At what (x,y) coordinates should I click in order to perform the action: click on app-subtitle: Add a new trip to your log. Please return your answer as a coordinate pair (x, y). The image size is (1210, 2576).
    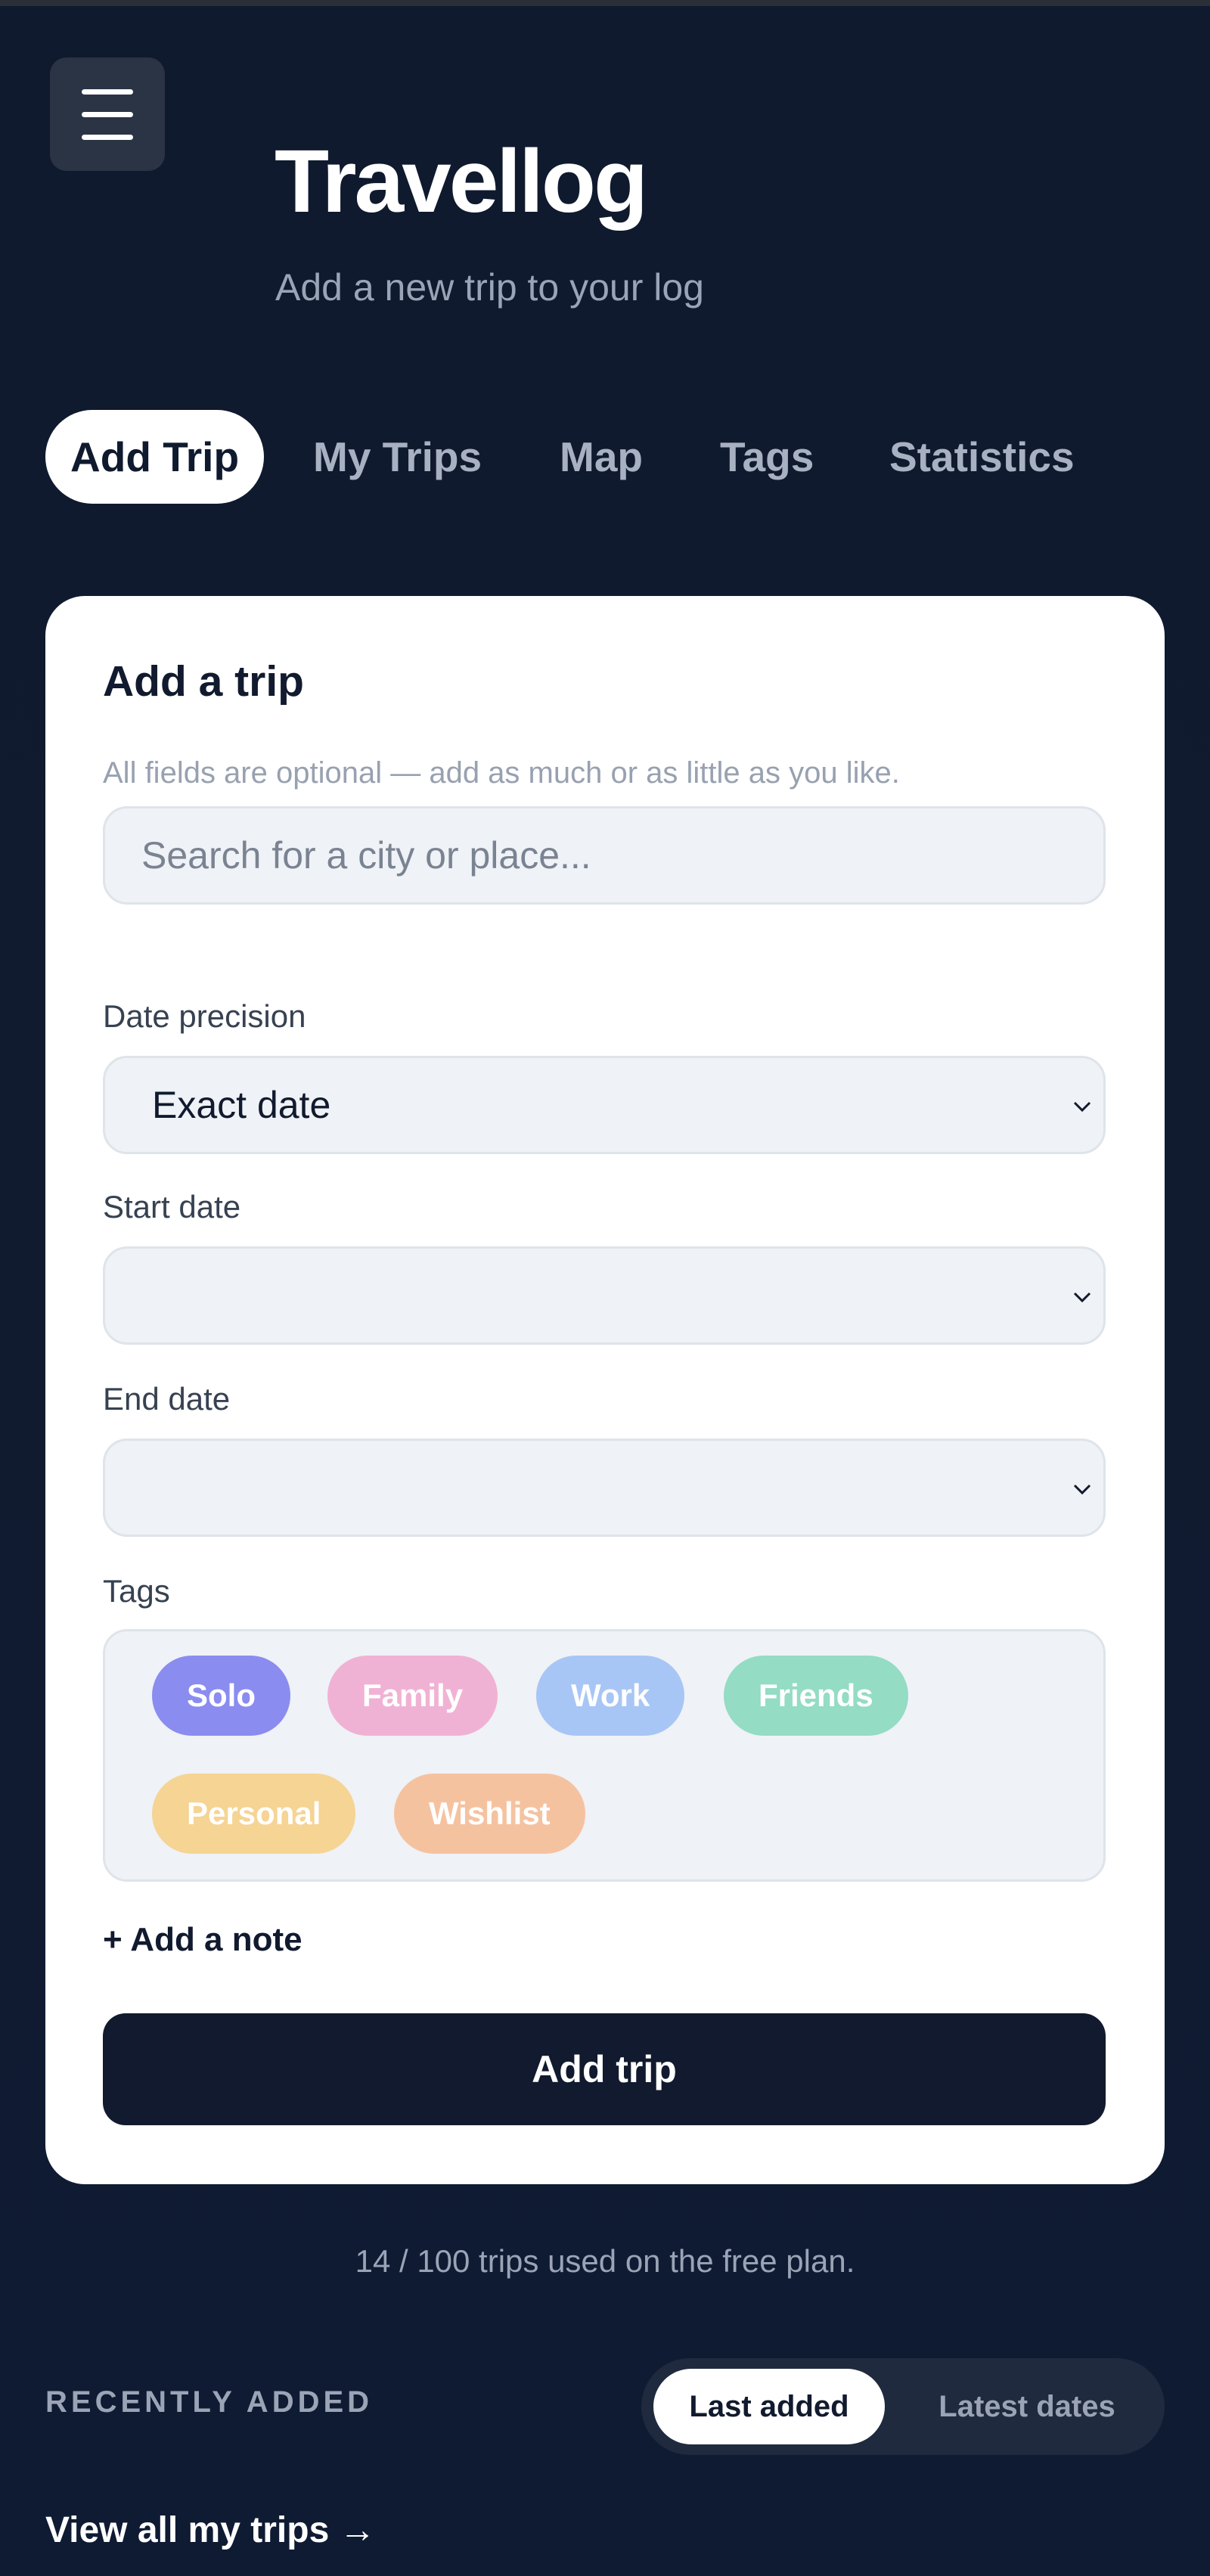
    Looking at the image, I should click on (489, 287).